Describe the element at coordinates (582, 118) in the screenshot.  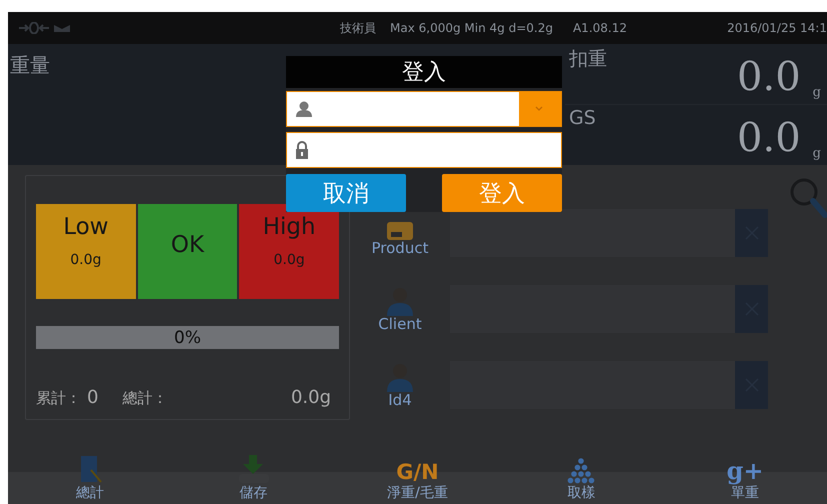
I see `readout-label: GS` at that location.